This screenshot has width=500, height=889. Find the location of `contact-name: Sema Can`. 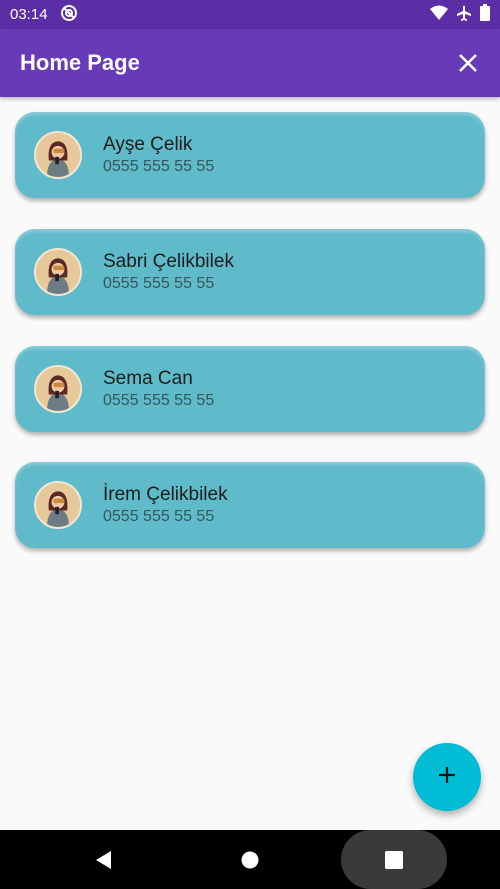

contact-name: Sema Can is located at coordinates (148, 378).